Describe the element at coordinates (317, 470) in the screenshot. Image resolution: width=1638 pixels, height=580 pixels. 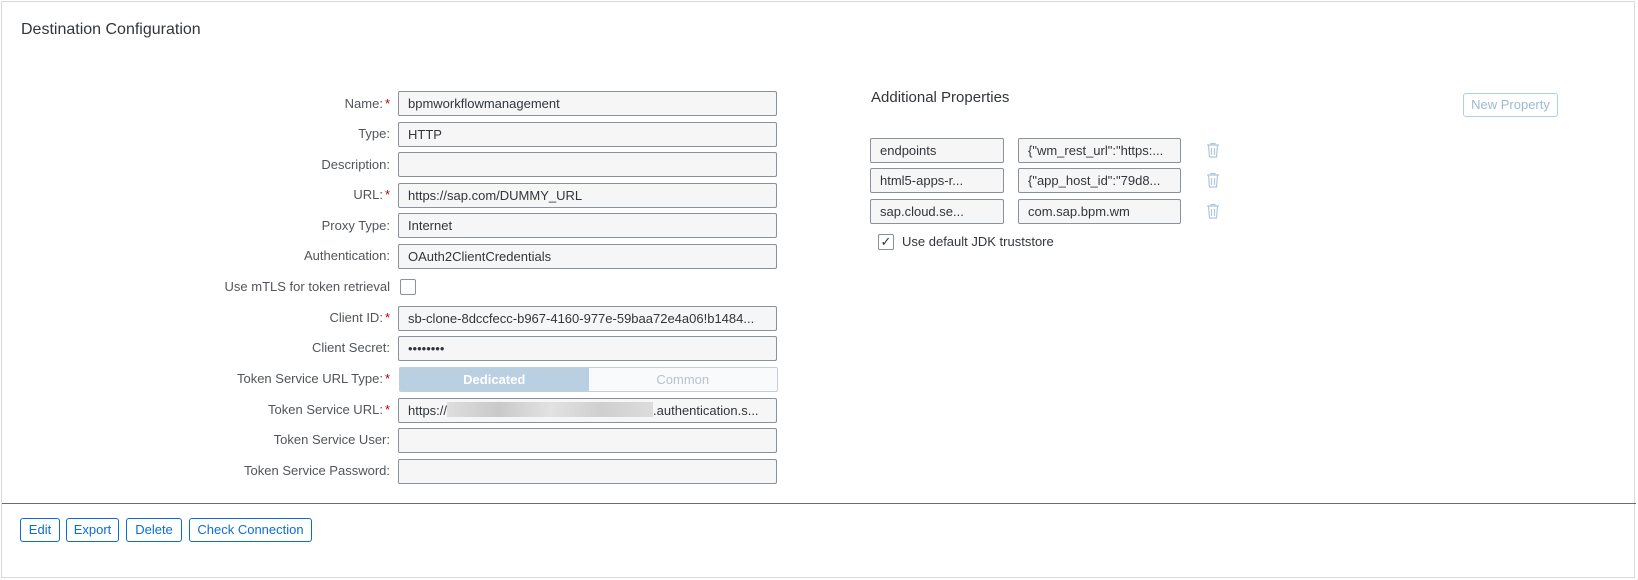
I see `token-password-label: Token Service Password:` at that location.